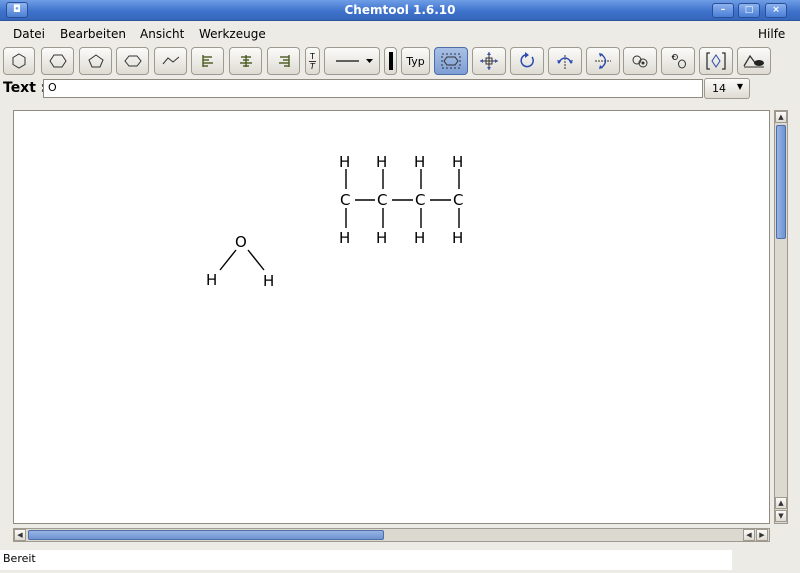 Image resolution: width=800 pixels, height=573 pixels. I want to click on title-bar: ◘ Chemtool 1.6.10 – □ ×, so click(400, 10).